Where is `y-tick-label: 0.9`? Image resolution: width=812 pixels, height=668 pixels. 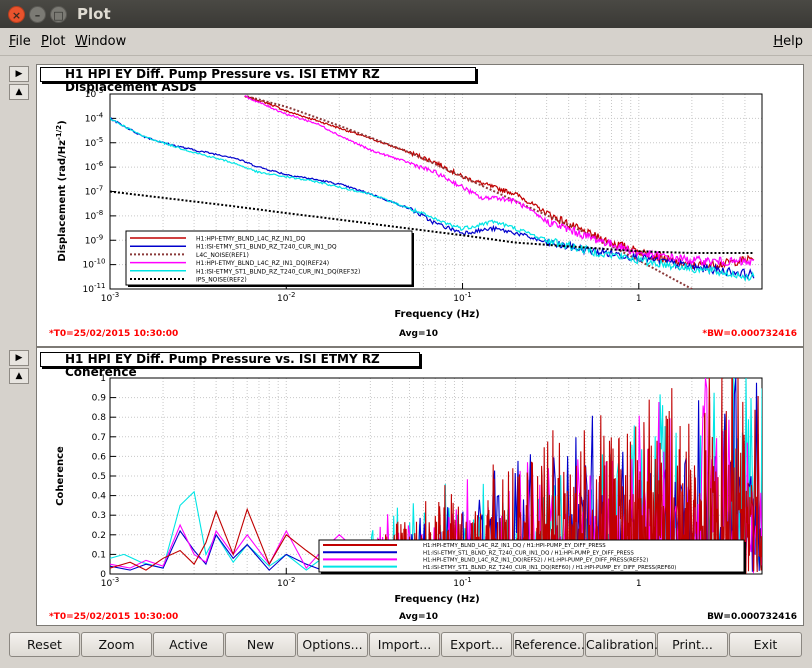
y-tick-label: 0.9 is located at coordinates (99, 399).